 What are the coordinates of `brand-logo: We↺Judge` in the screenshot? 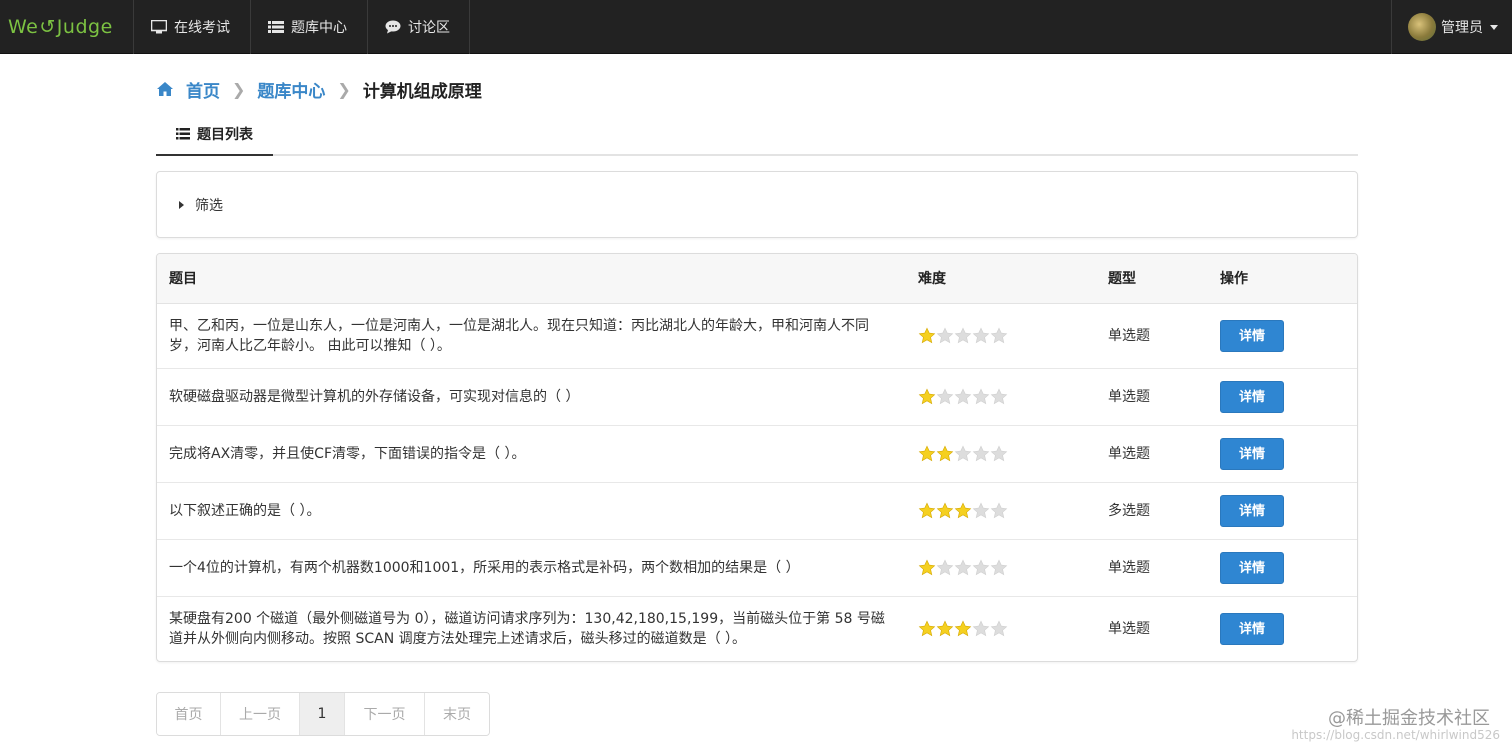 It's located at (67, 27).